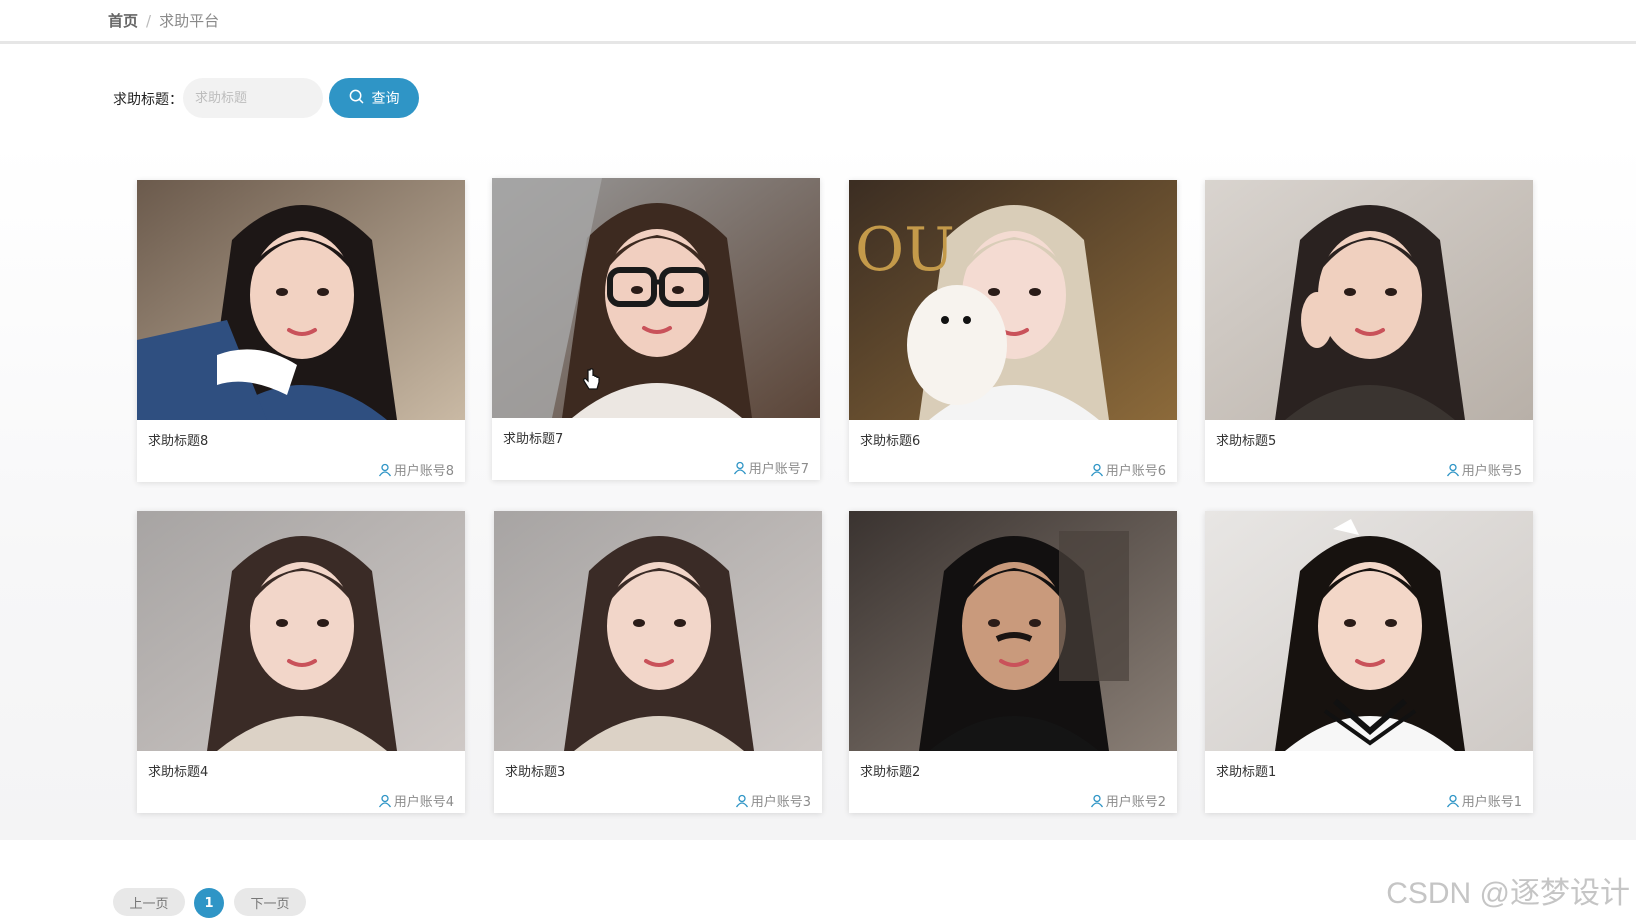 This screenshot has height=918, width=1636. I want to click on help-card-author-name: 用户账号8, so click(423, 471).